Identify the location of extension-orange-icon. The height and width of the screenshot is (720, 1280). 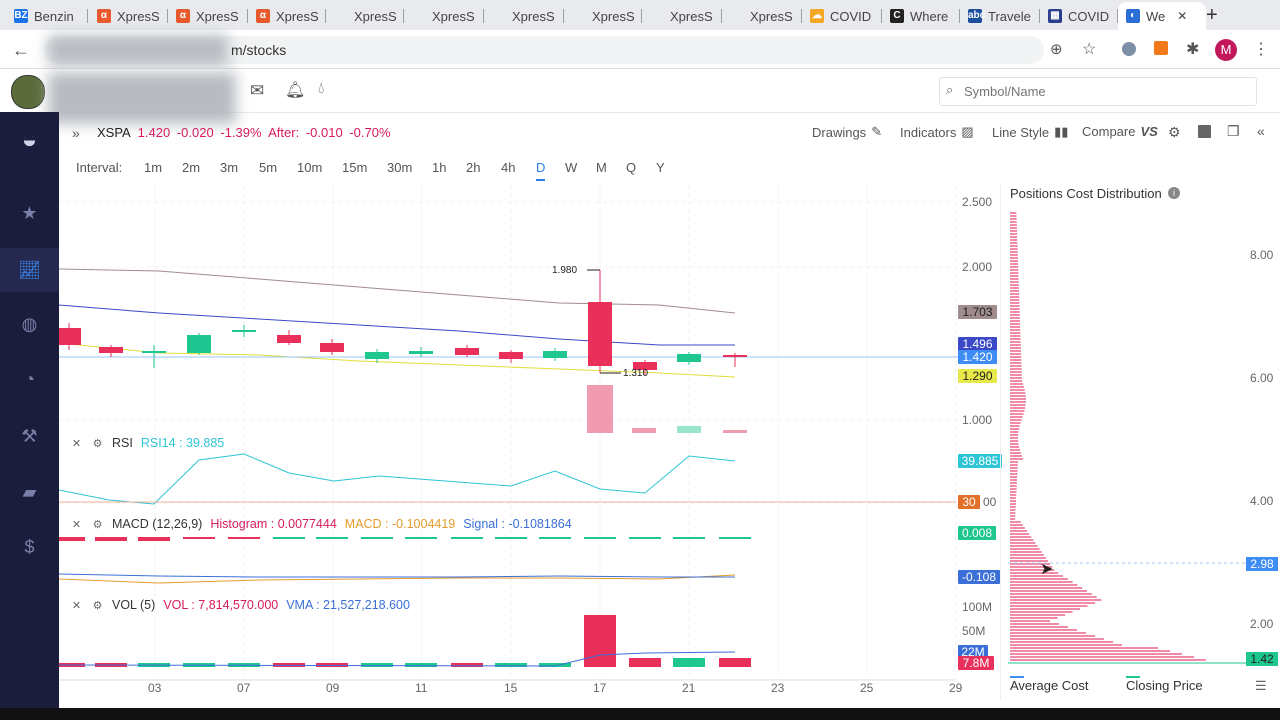
(1161, 48).